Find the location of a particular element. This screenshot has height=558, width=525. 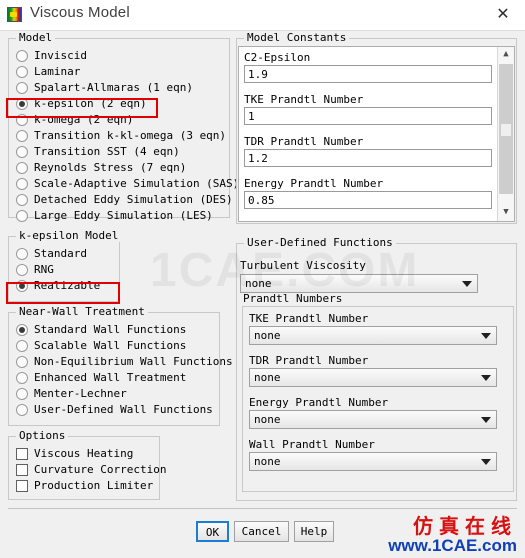

option-check-production-limiter: Production Limiter is located at coordinates (85, 486).